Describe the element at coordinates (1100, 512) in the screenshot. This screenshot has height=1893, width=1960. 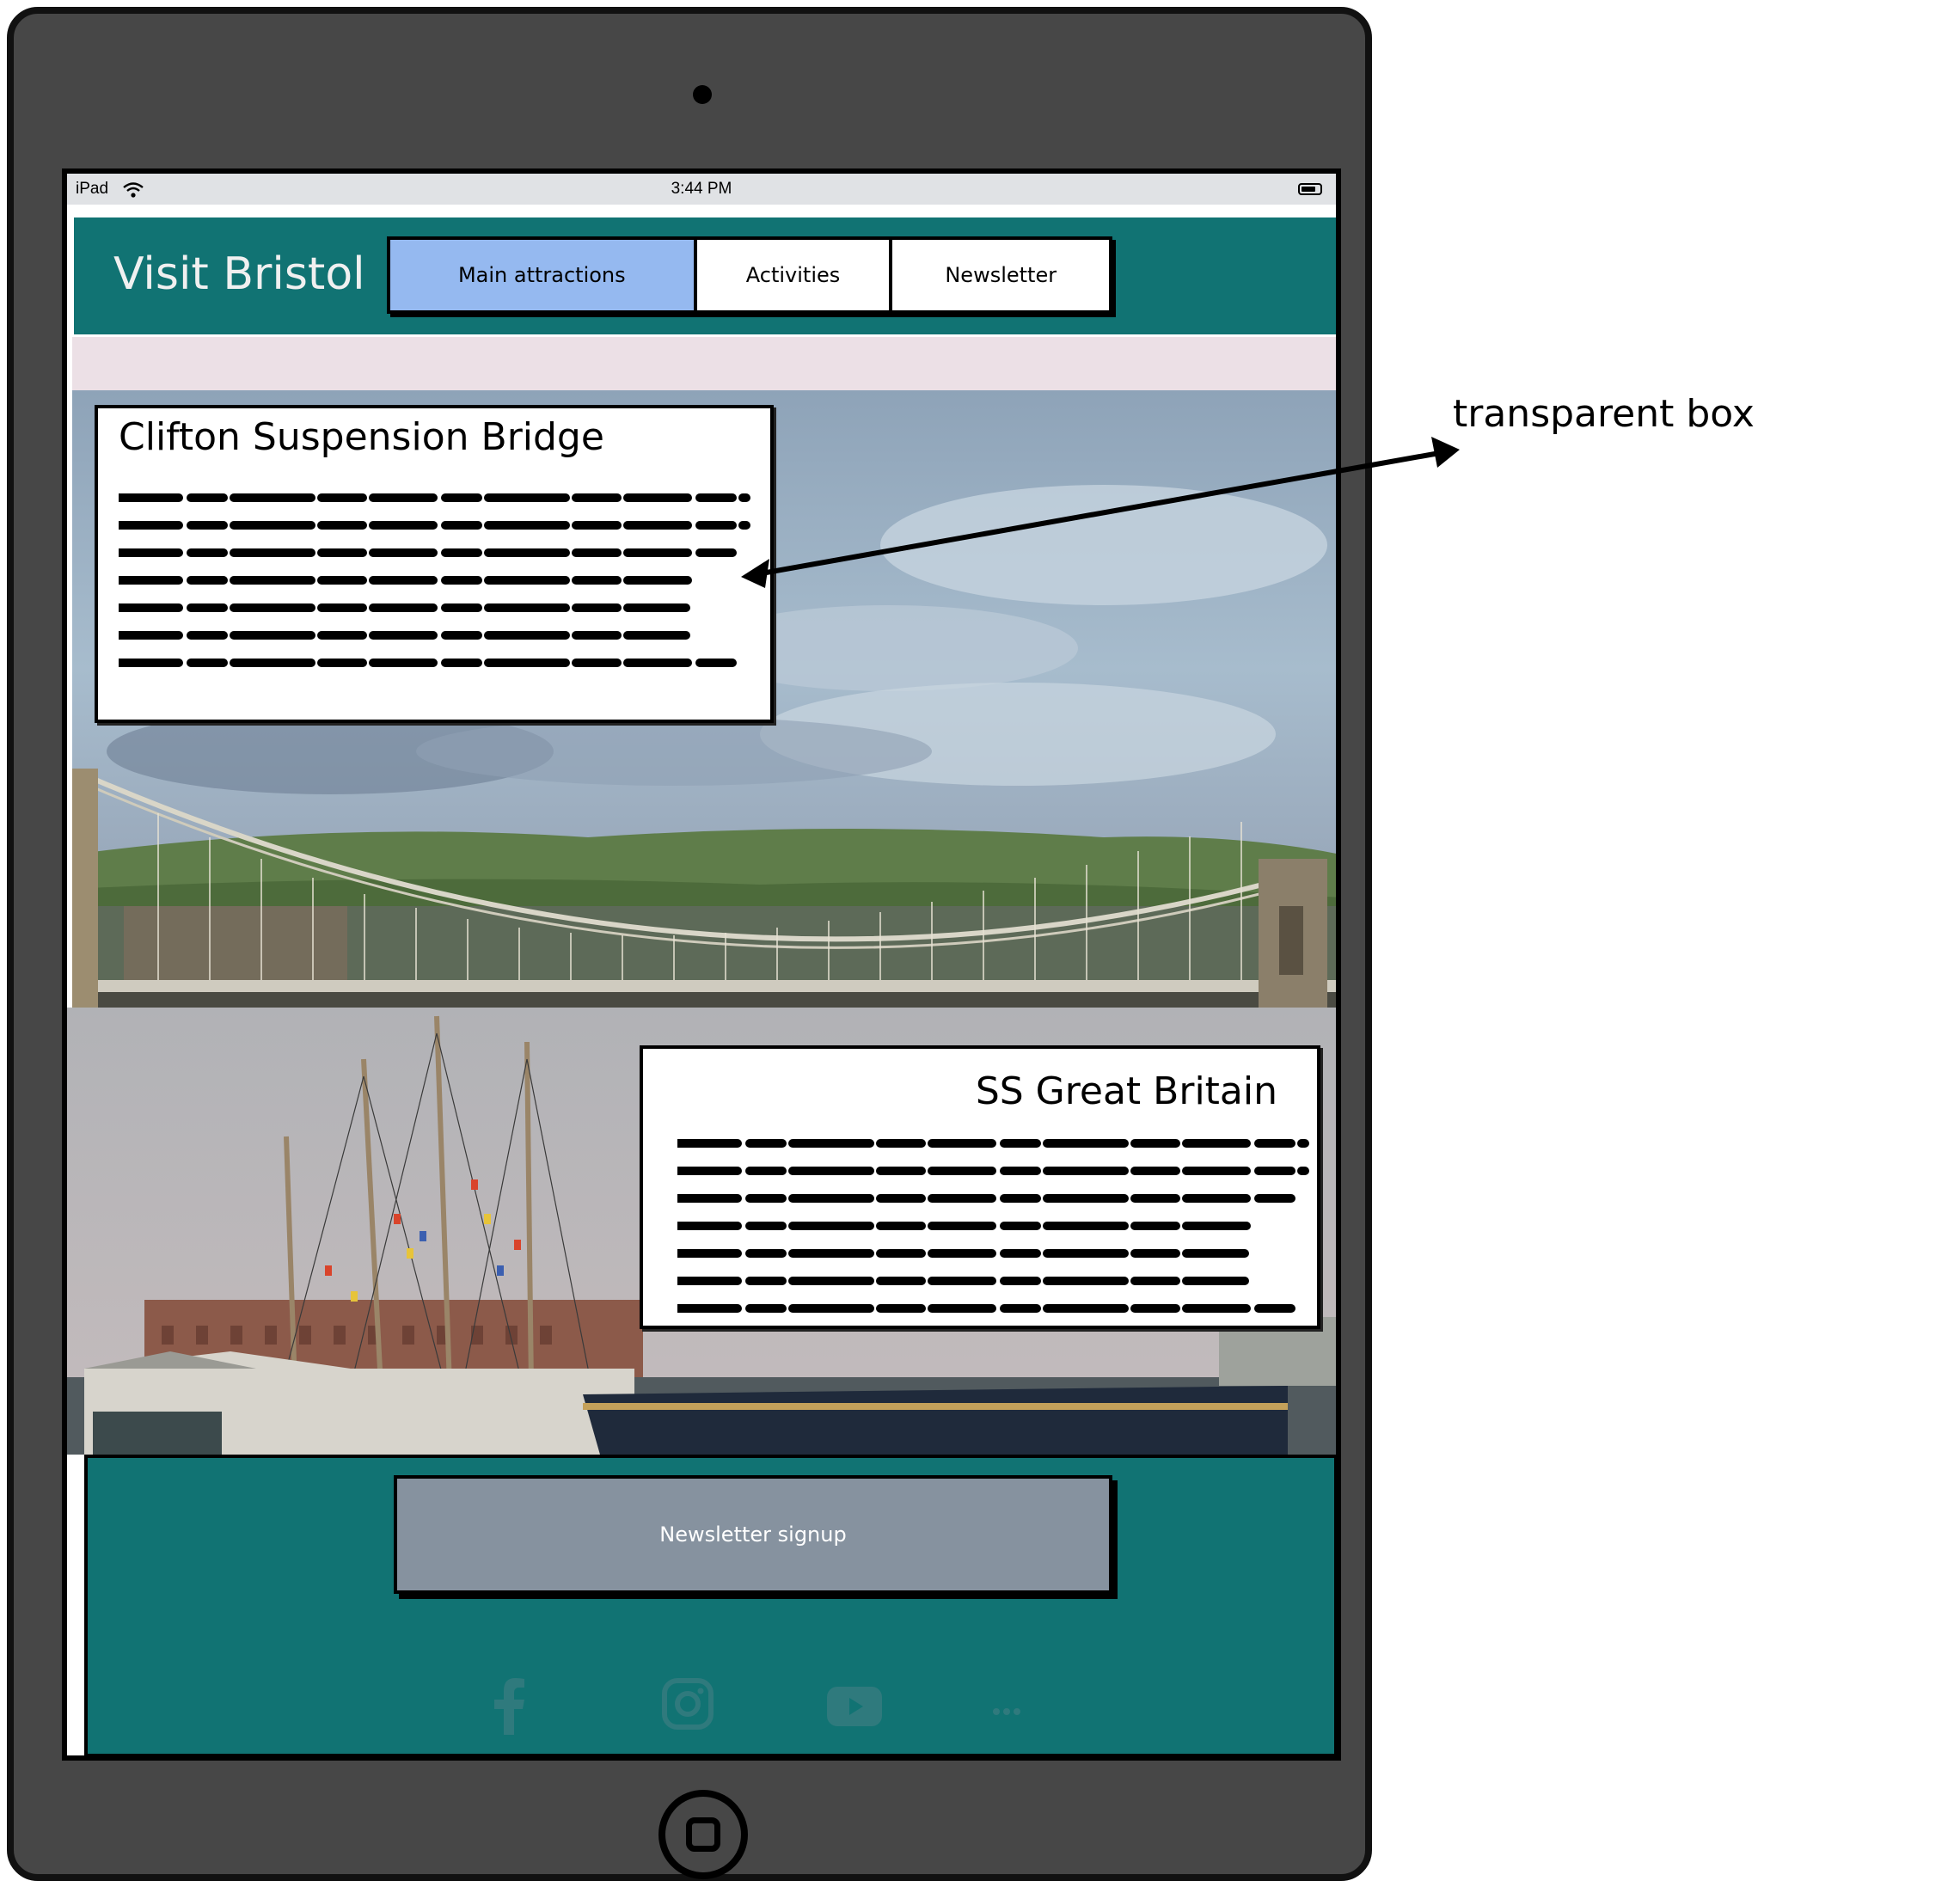
I see `annotation-arrow` at that location.